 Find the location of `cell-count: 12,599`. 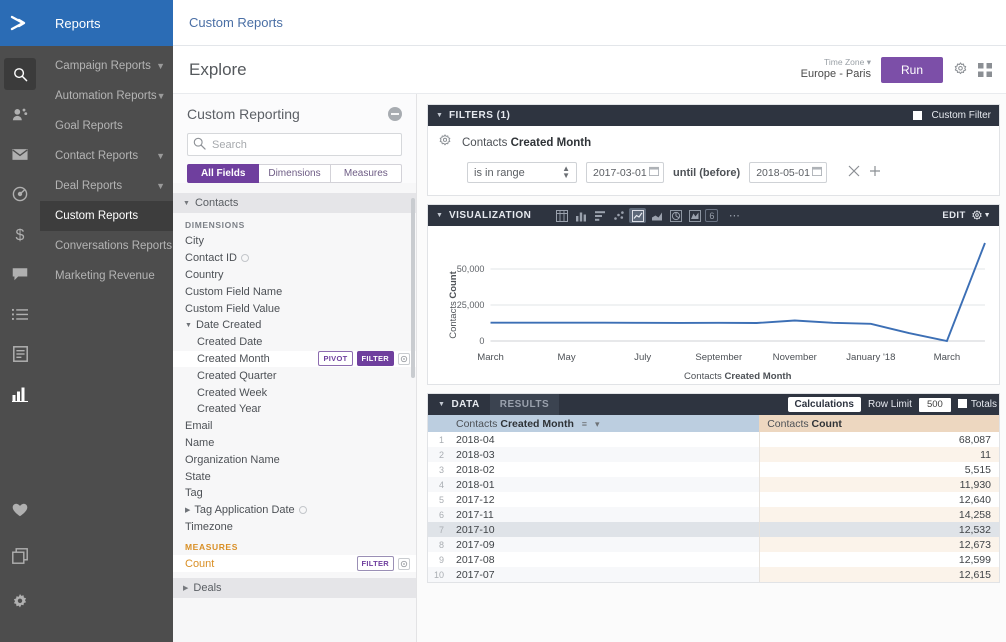

cell-count: 12,599 is located at coordinates (878, 559).